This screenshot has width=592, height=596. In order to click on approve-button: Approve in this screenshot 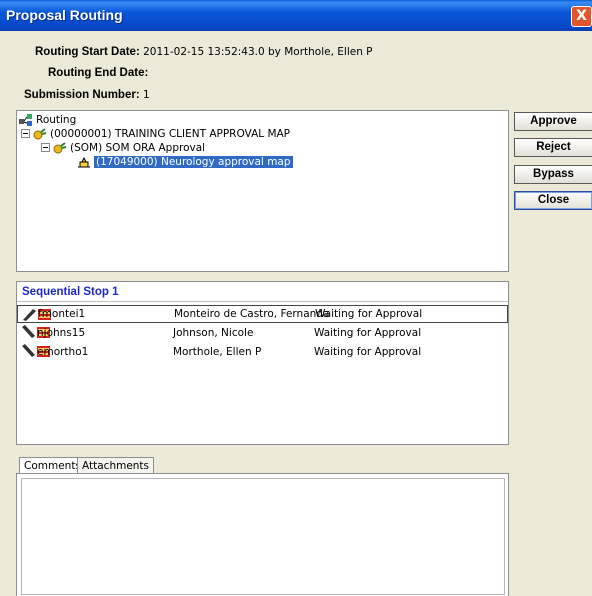, I will do `click(553, 121)`.